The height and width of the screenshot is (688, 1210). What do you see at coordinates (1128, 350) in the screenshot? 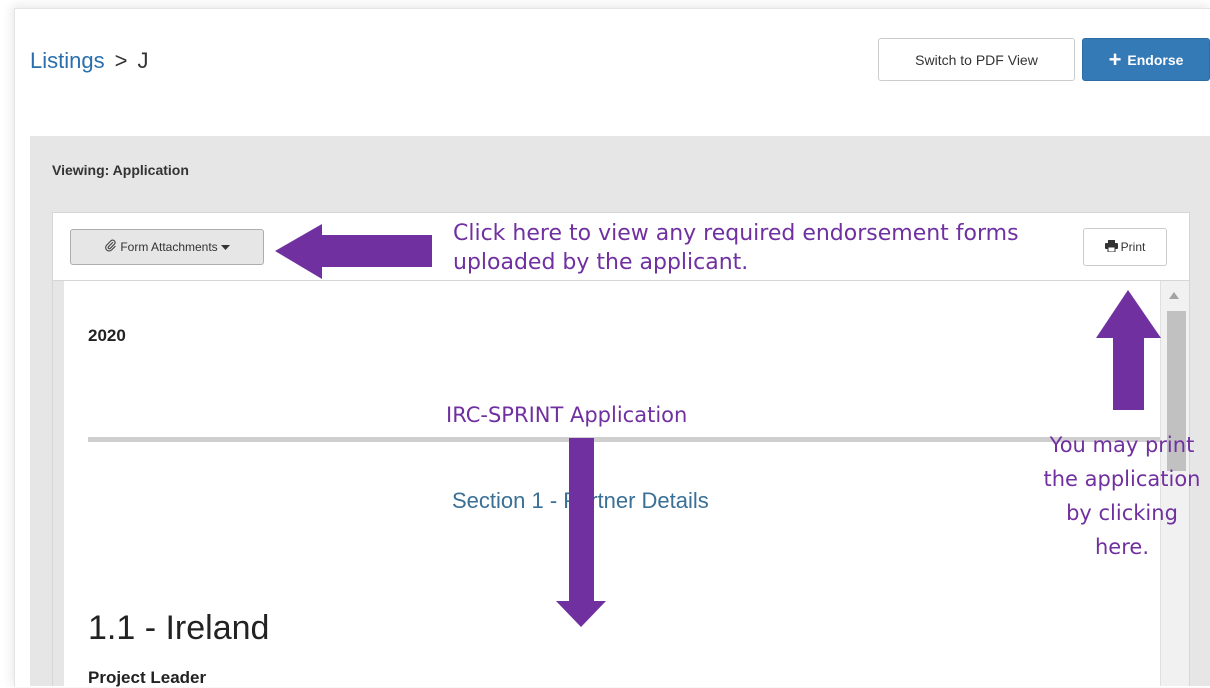
I see `up-arrow-icon` at bounding box center [1128, 350].